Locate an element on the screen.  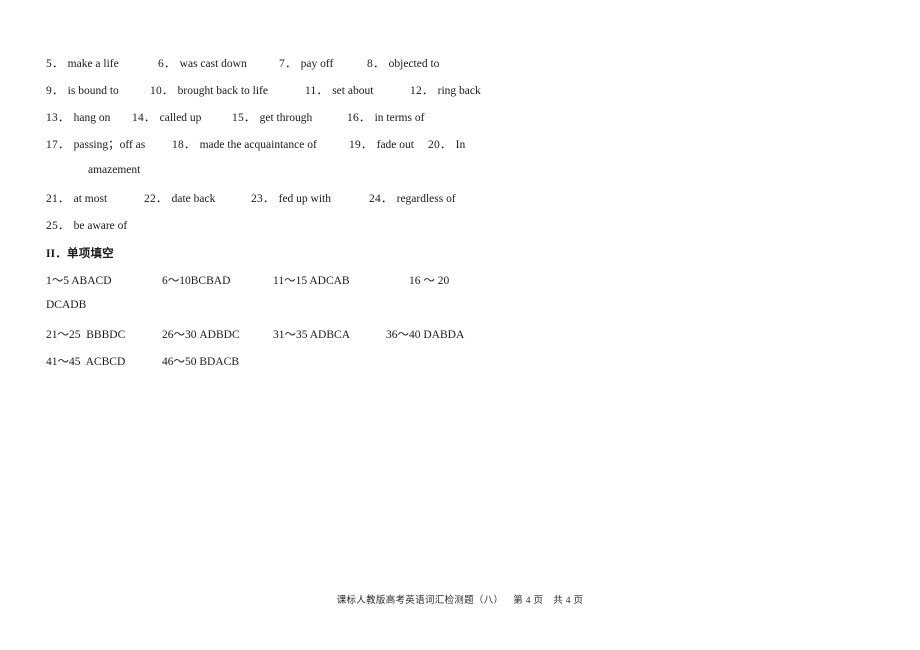
answer-number: 12． is located at coordinates (422, 91).